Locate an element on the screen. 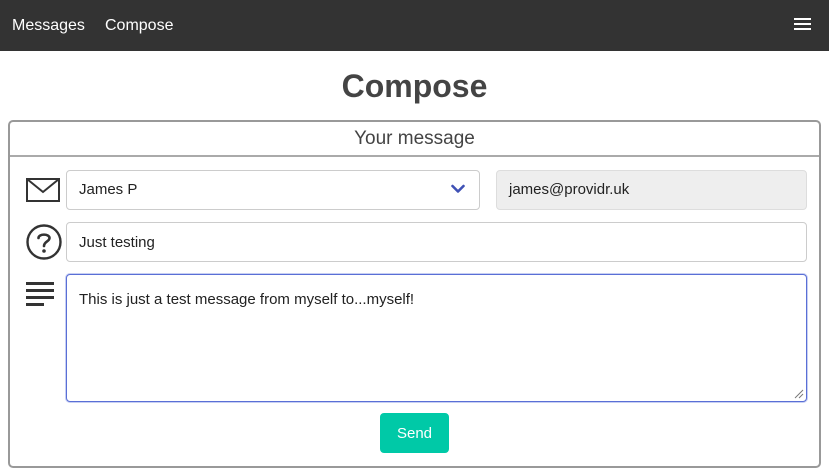 The height and width of the screenshot is (470, 829). nav-messages-link: Messages is located at coordinates (48, 26).